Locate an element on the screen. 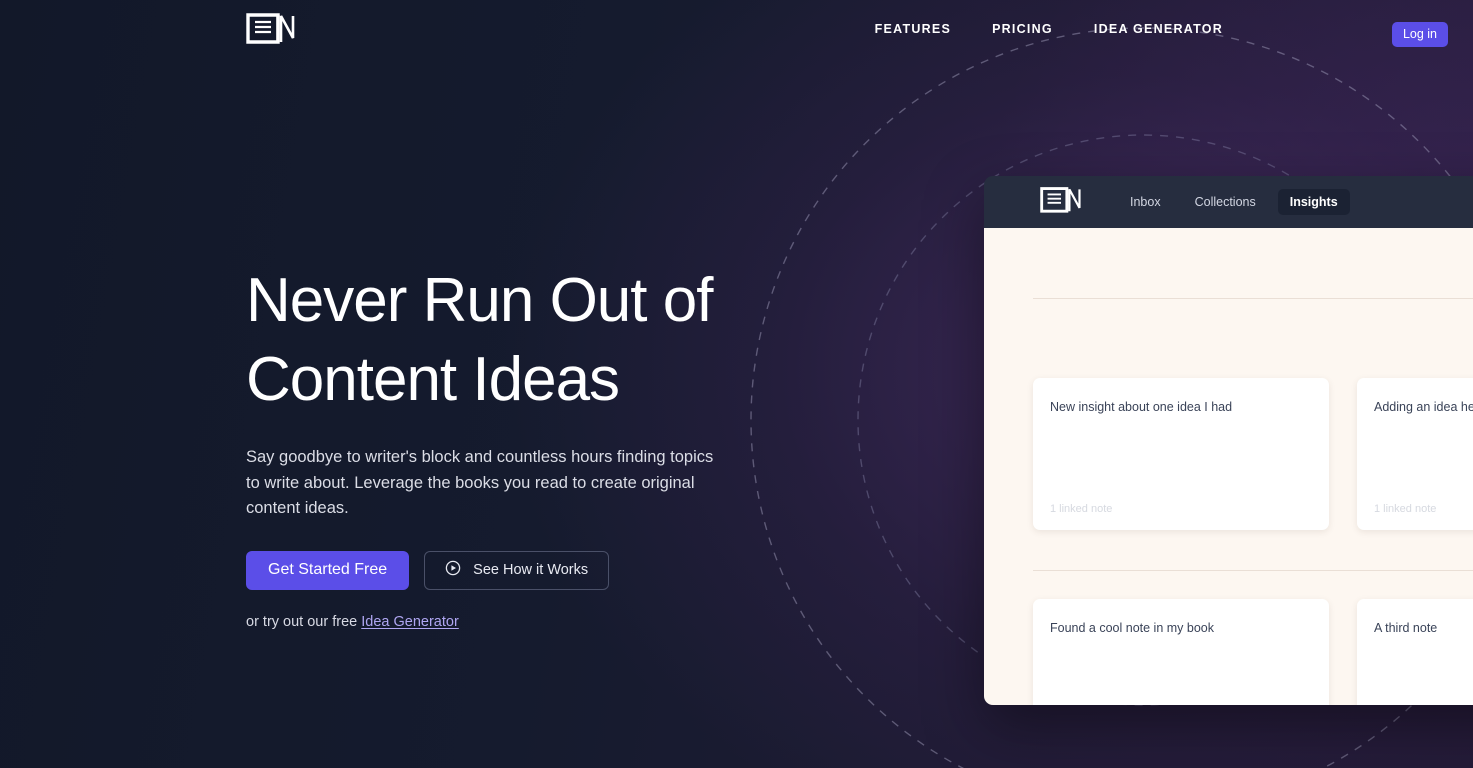  brand-logo-link is located at coordinates (271, 31).